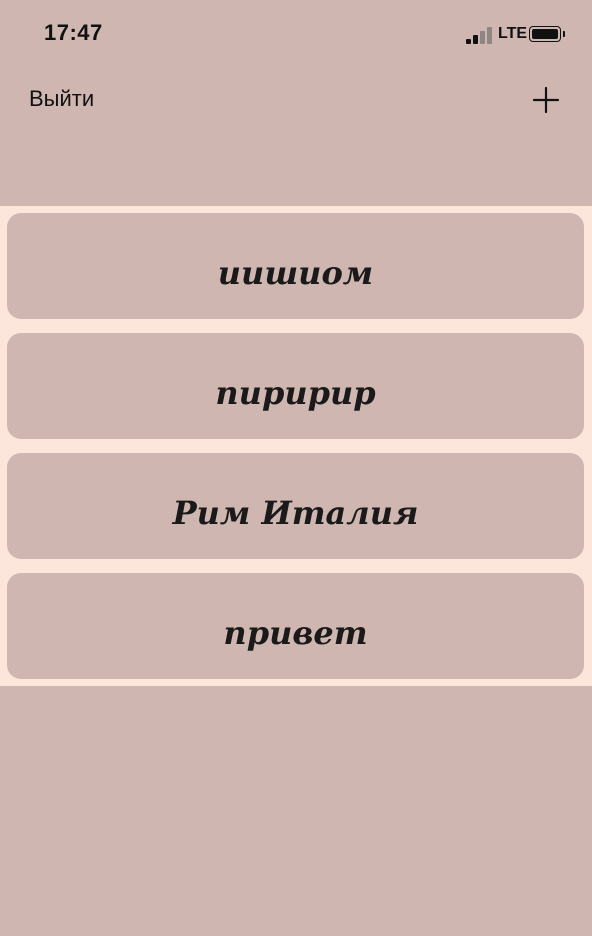 The height and width of the screenshot is (936, 592). I want to click on logout-button: Выйти, so click(61, 99).